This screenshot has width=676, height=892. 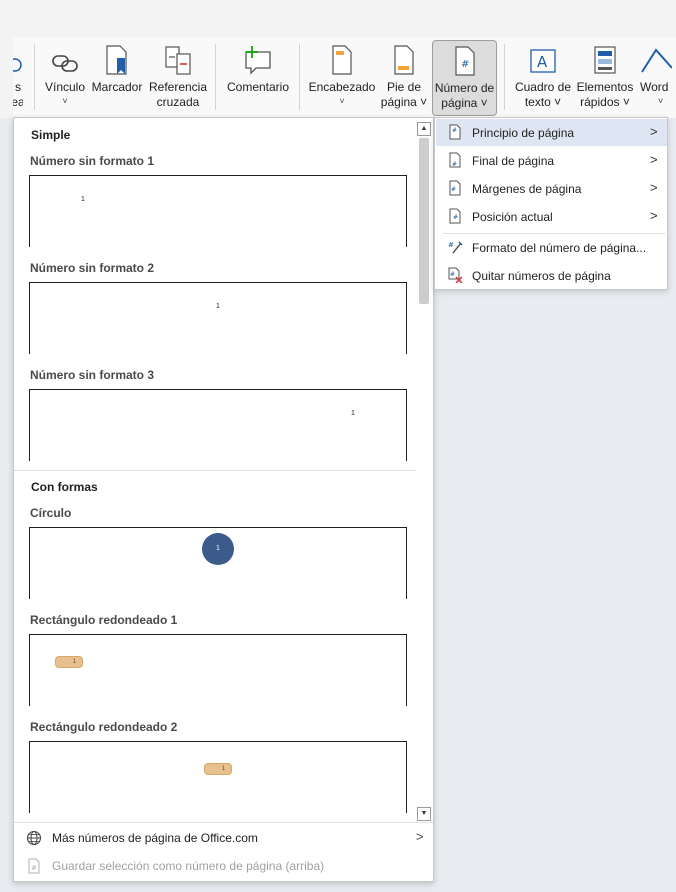 What do you see at coordinates (650, 101) in the screenshot?
I see `wordart-dropdown-chevron: ˅` at bounding box center [650, 101].